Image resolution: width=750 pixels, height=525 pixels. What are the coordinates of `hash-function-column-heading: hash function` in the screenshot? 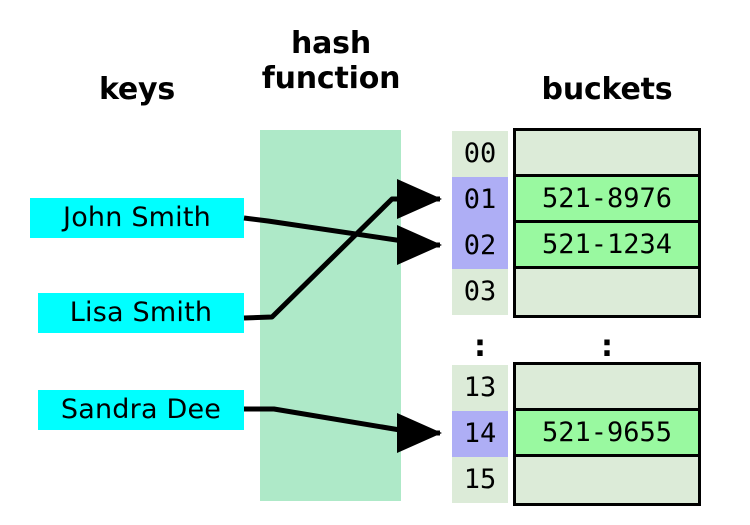 It's located at (331, 61).